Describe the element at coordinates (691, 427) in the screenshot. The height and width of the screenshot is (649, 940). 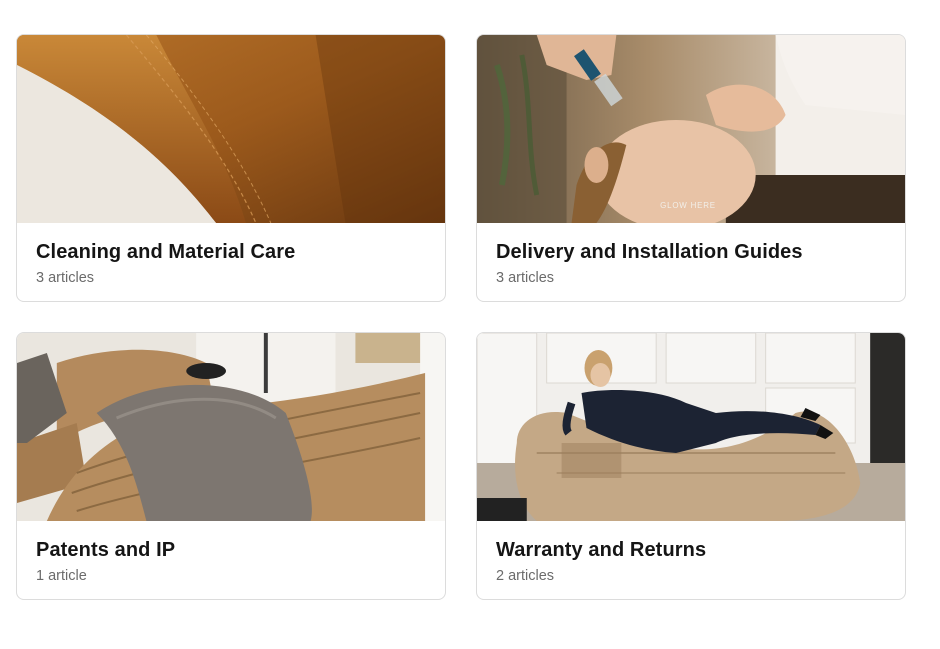
I see `card-image-woman-on-lounger` at that location.